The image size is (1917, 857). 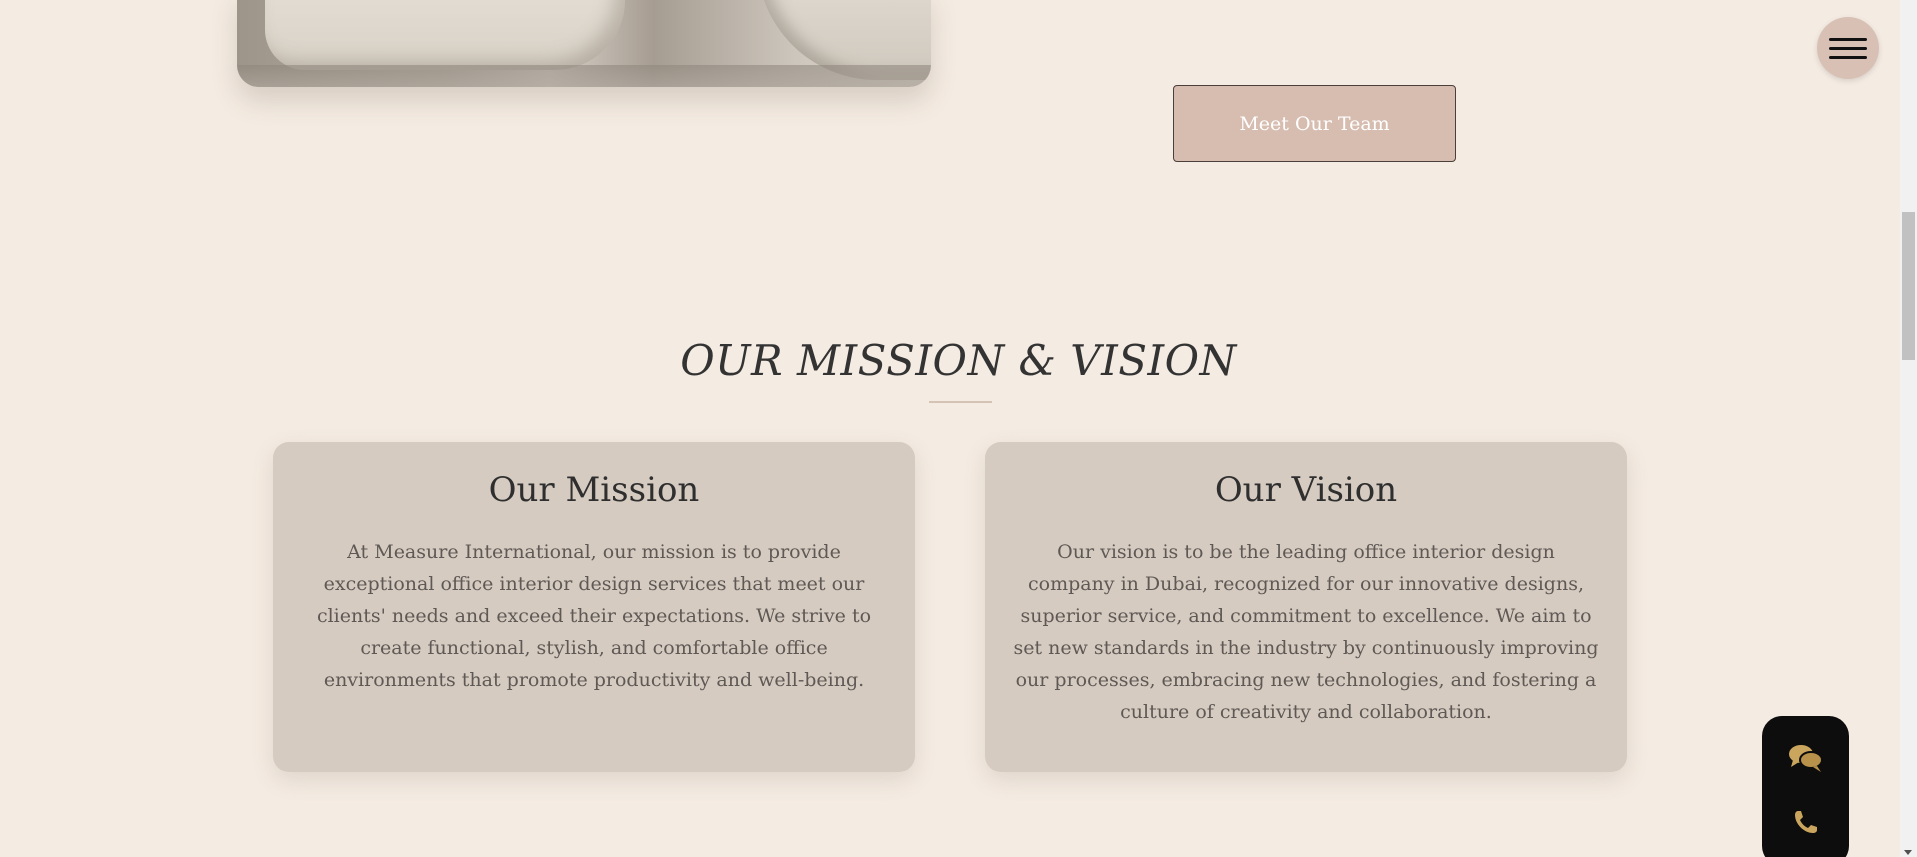 What do you see at coordinates (1908, 286) in the screenshot?
I see `scrollbar-thumb` at bounding box center [1908, 286].